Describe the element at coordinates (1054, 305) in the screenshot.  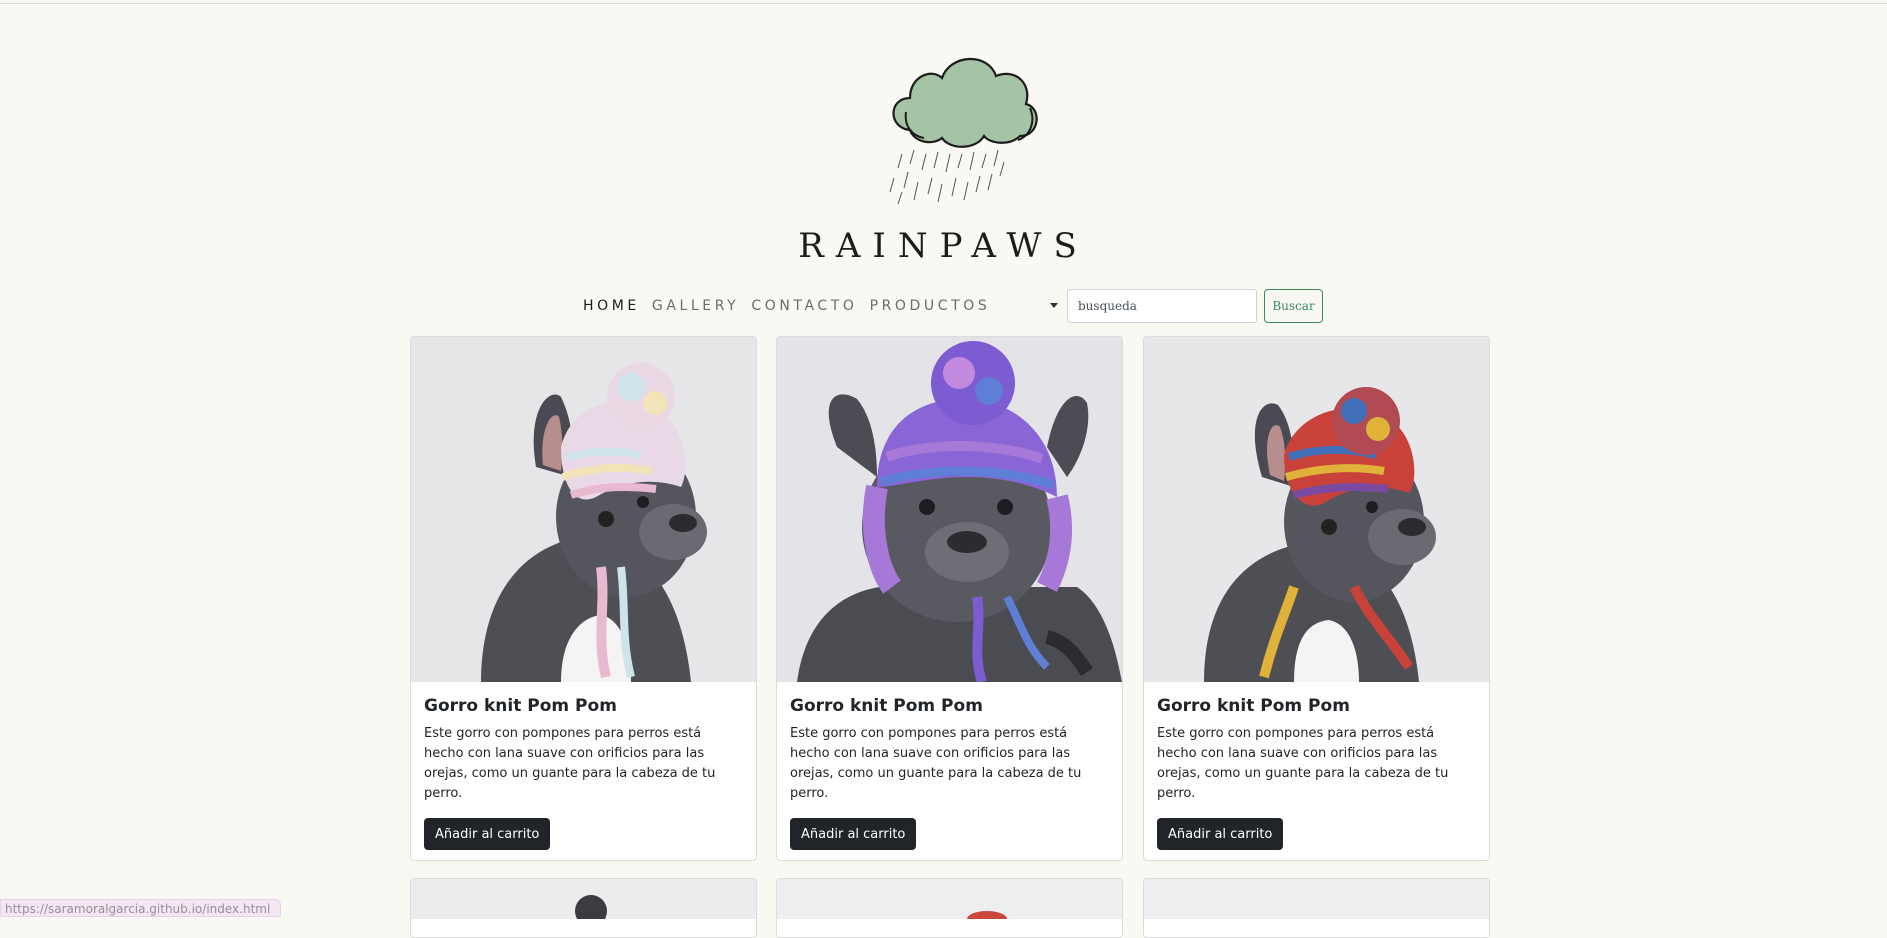
I see `productos-dropdown-caret-icon` at that location.